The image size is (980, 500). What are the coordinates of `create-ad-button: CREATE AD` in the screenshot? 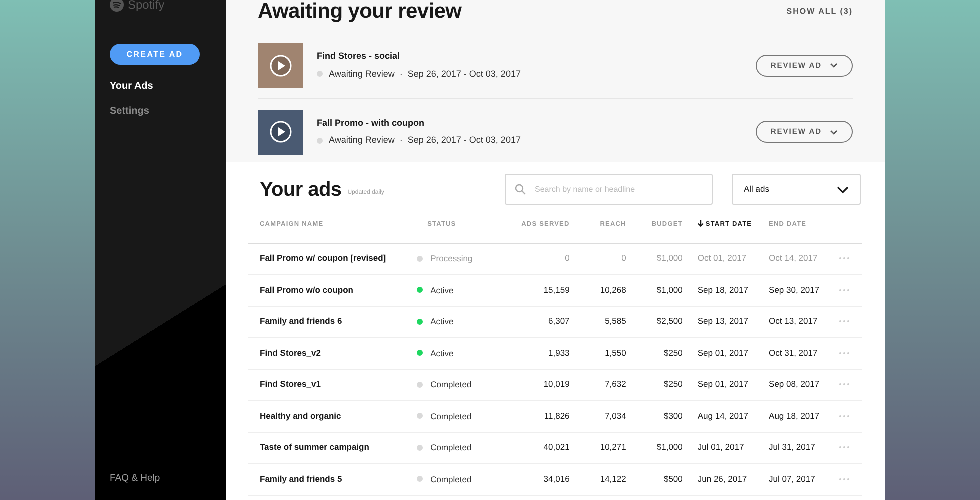 It's located at (155, 54).